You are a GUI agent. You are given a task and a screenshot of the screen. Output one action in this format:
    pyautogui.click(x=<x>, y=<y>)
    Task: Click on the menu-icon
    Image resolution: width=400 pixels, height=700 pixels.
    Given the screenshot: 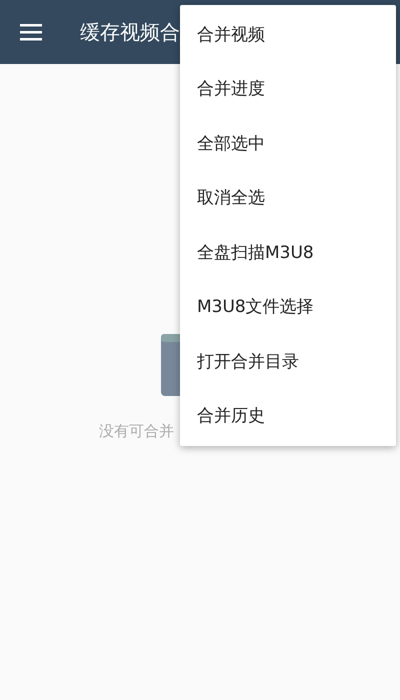 What is the action you would take?
    pyautogui.click(x=31, y=32)
    